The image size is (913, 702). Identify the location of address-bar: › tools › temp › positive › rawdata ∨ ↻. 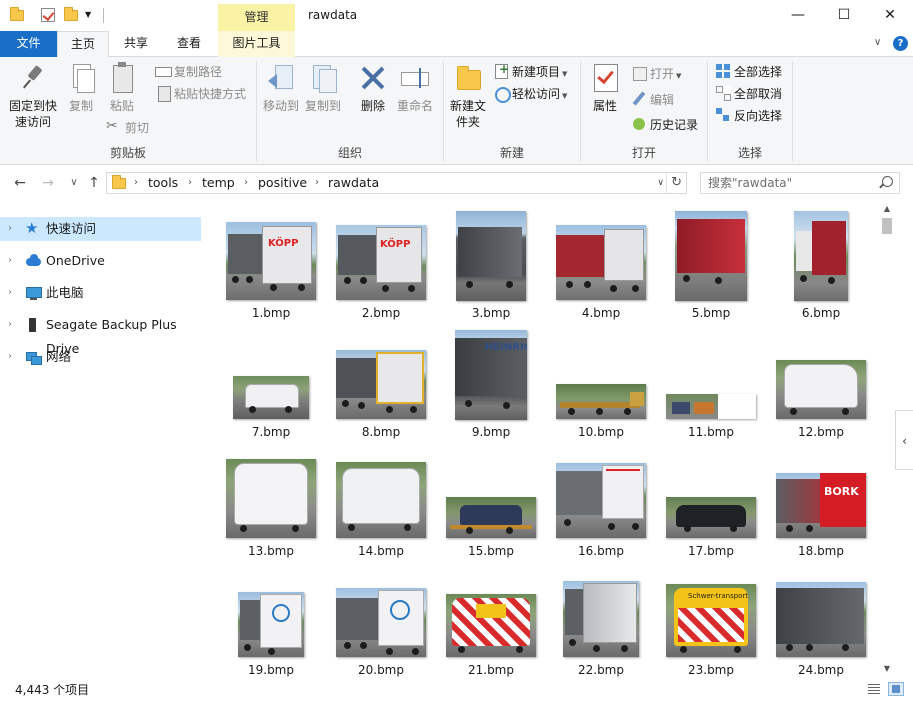
(396, 183).